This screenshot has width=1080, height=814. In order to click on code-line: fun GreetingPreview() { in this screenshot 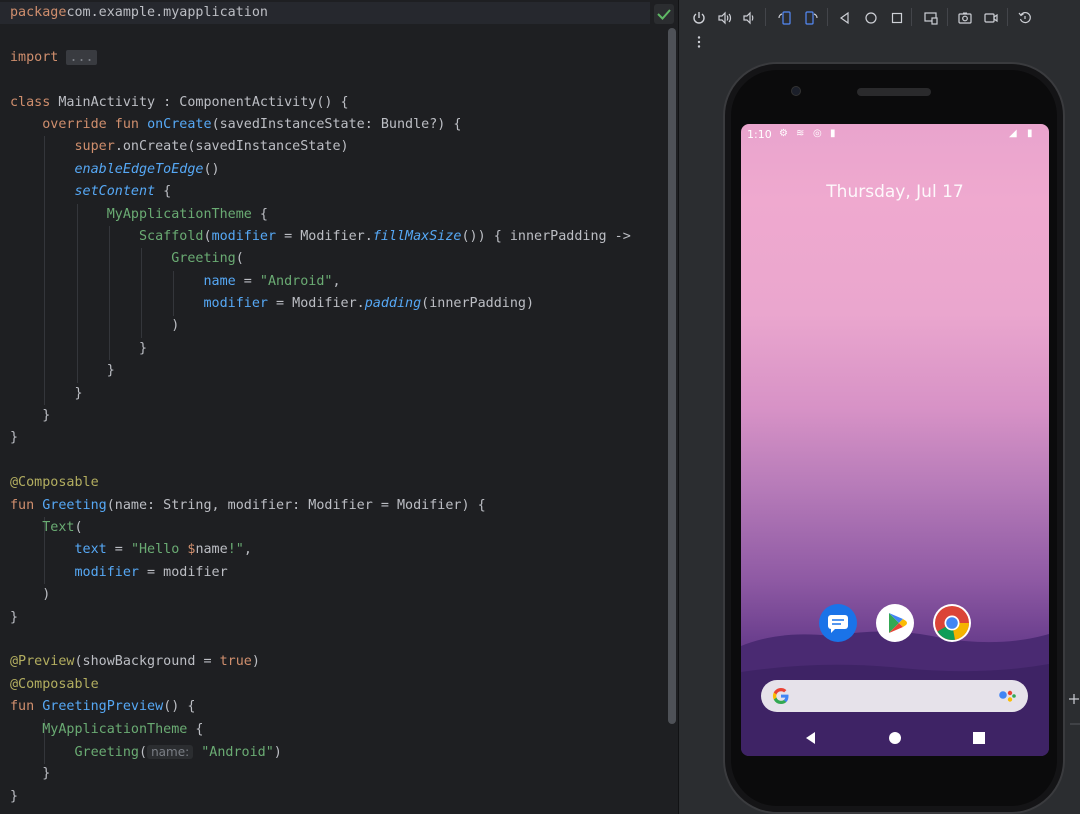, I will do `click(320, 707)`.